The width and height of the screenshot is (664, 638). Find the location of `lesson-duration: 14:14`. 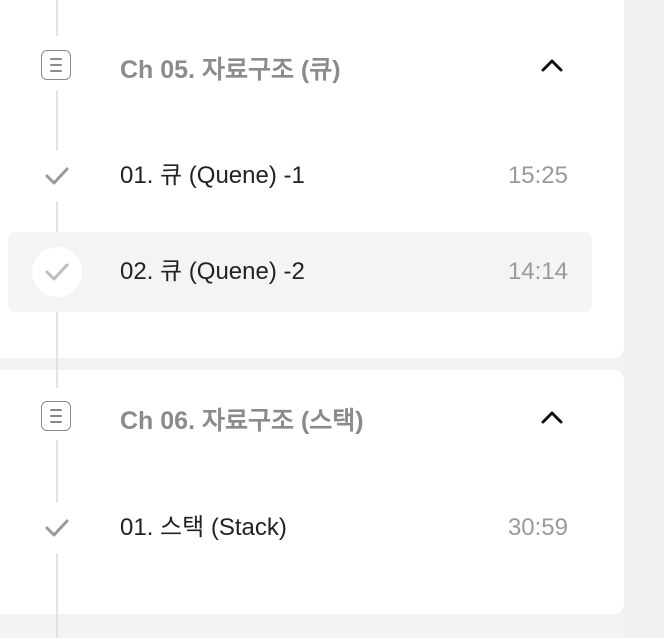

lesson-duration: 14:14 is located at coordinates (537, 271).